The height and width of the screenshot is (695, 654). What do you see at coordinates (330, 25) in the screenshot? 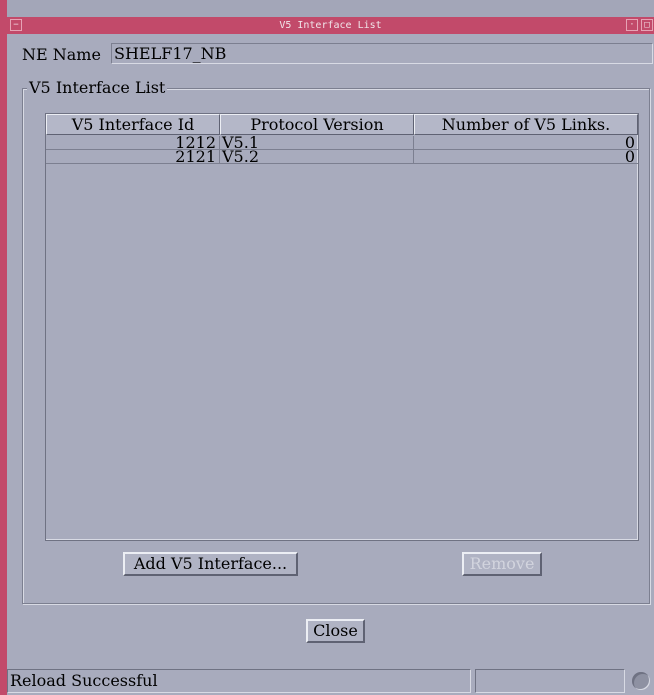
I see `window-title: V5 Interface List` at bounding box center [330, 25].